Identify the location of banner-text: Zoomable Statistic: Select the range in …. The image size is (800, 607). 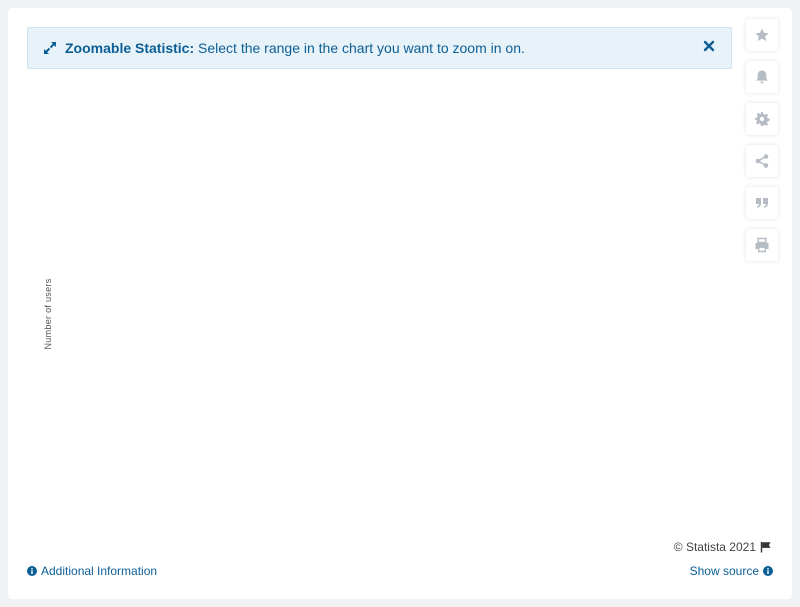
(295, 48).